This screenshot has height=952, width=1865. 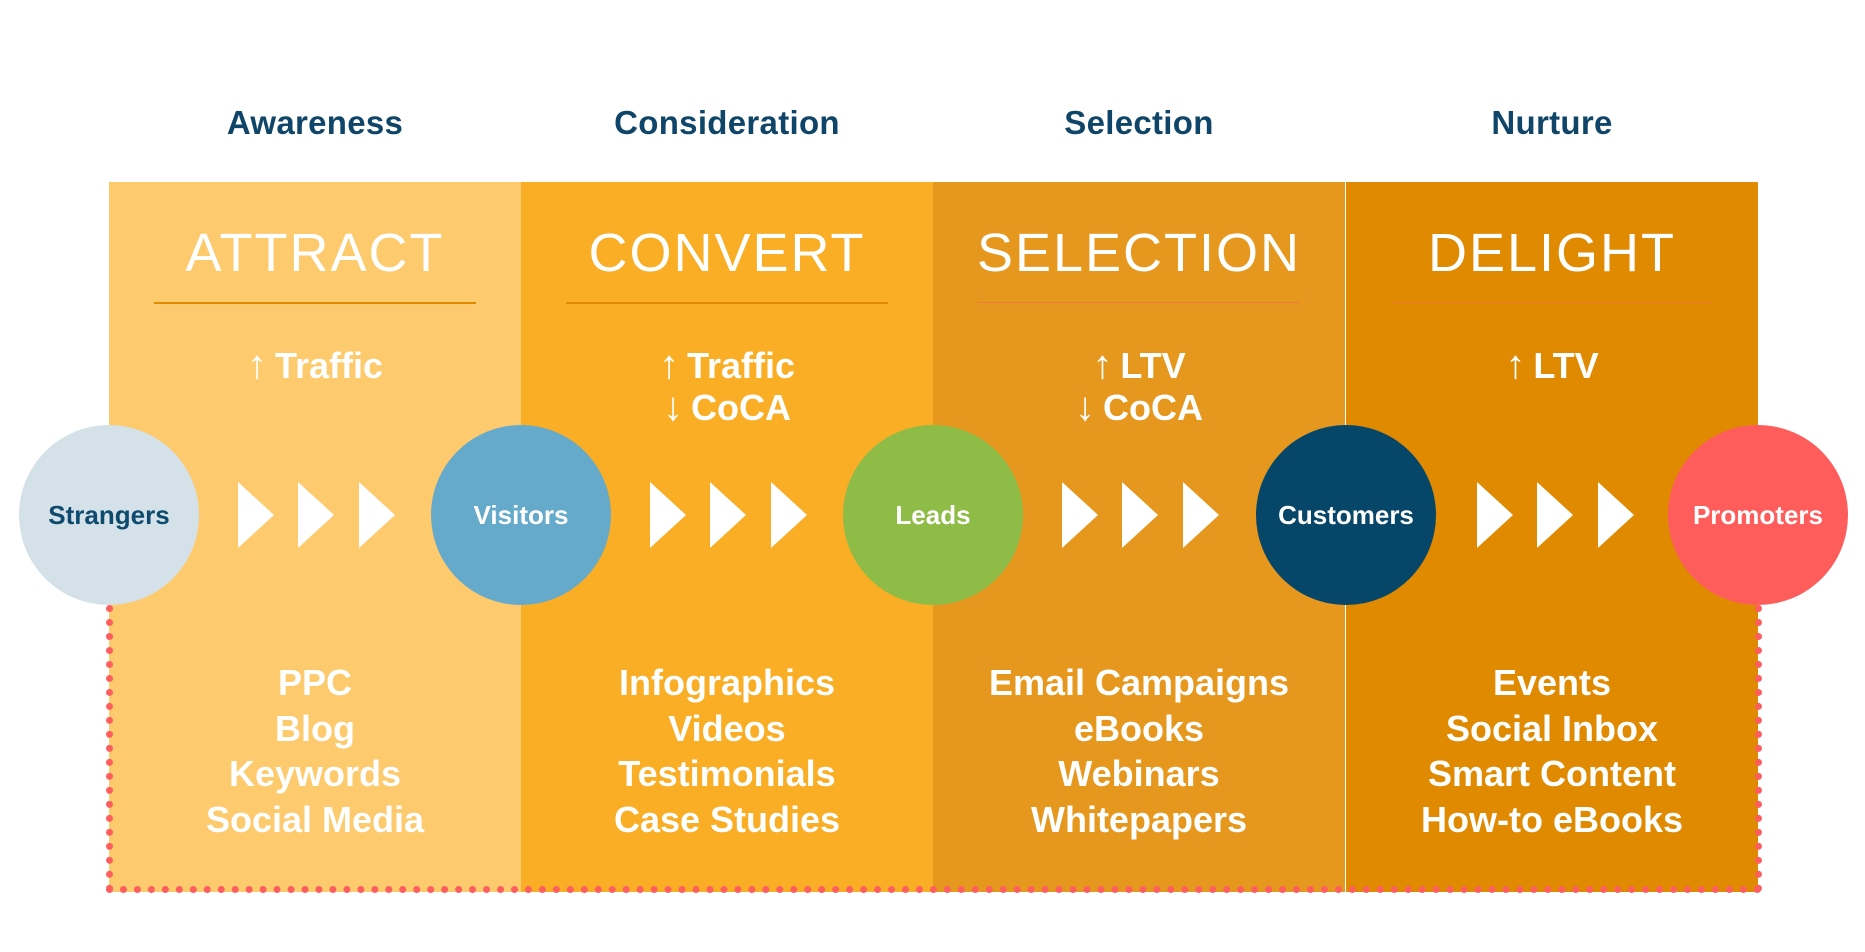 I want to click on title-selection: SELECTION, so click(x=1139, y=253).